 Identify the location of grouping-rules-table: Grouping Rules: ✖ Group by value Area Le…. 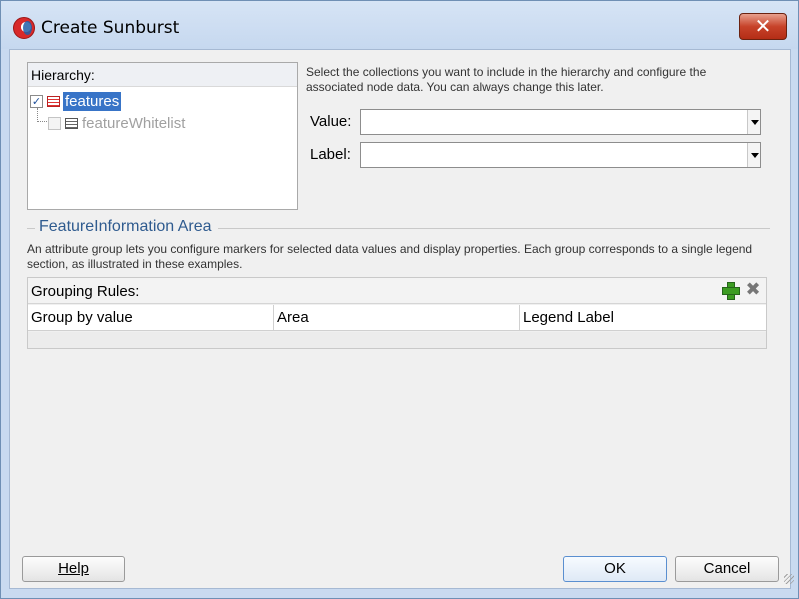
(397, 313).